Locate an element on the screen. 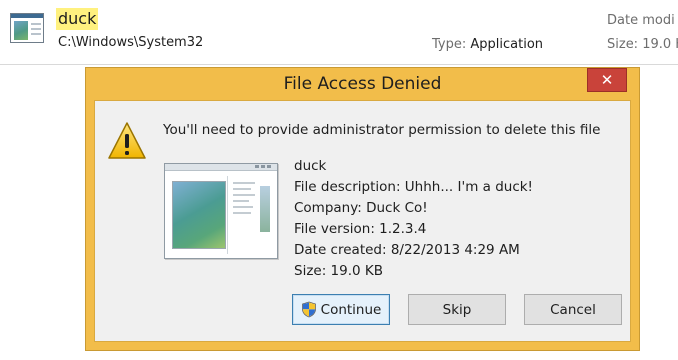  file-company: Company: Duck Co! is located at coordinates (361, 208).